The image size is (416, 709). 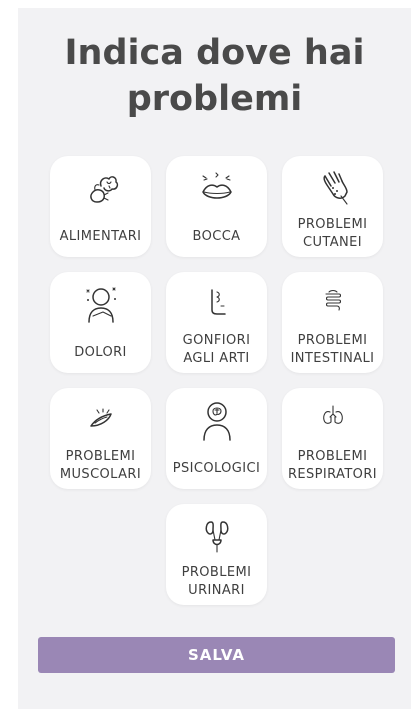 What do you see at coordinates (216, 536) in the screenshot?
I see `urinary-icon` at bounding box center [216, 536].